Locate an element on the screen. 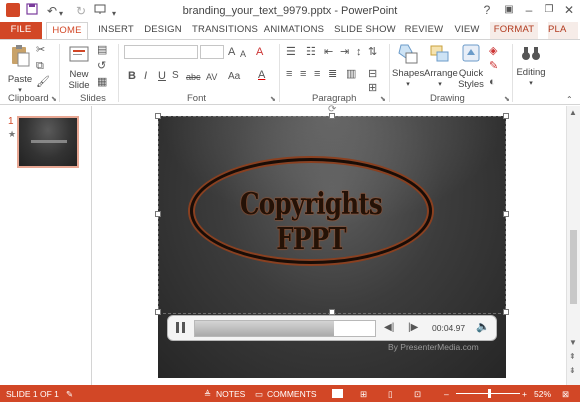 The width and height of the screenshot is (580, 402). slide-show-icon: ⊡ is located at coordinates (417, 394).